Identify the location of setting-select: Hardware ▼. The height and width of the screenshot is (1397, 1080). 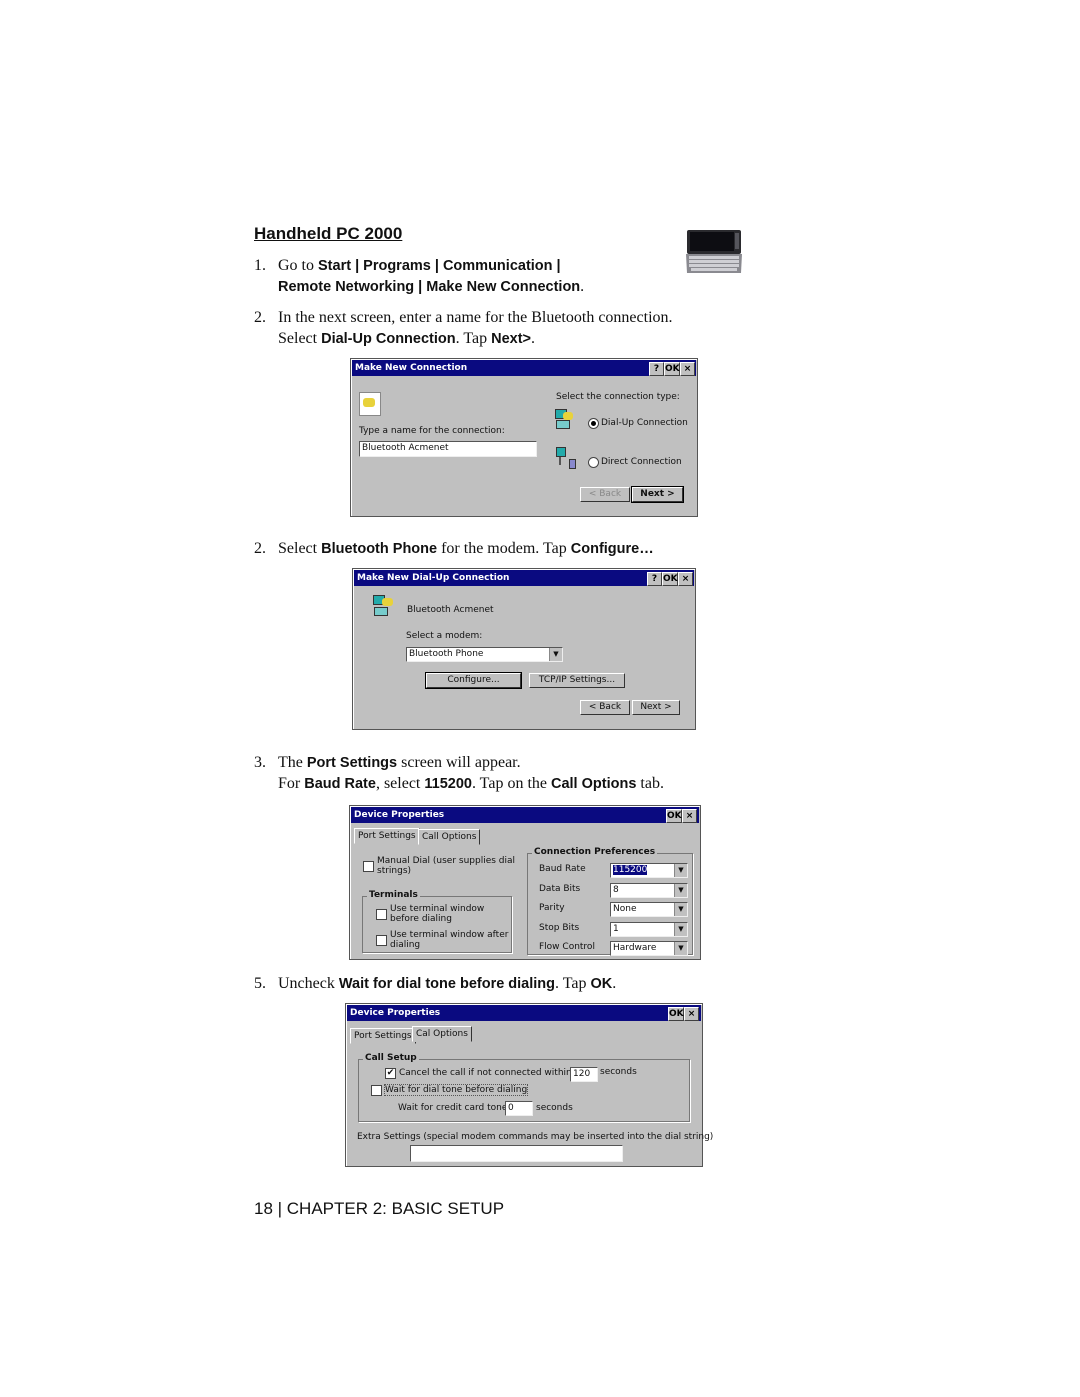
(649, 948).